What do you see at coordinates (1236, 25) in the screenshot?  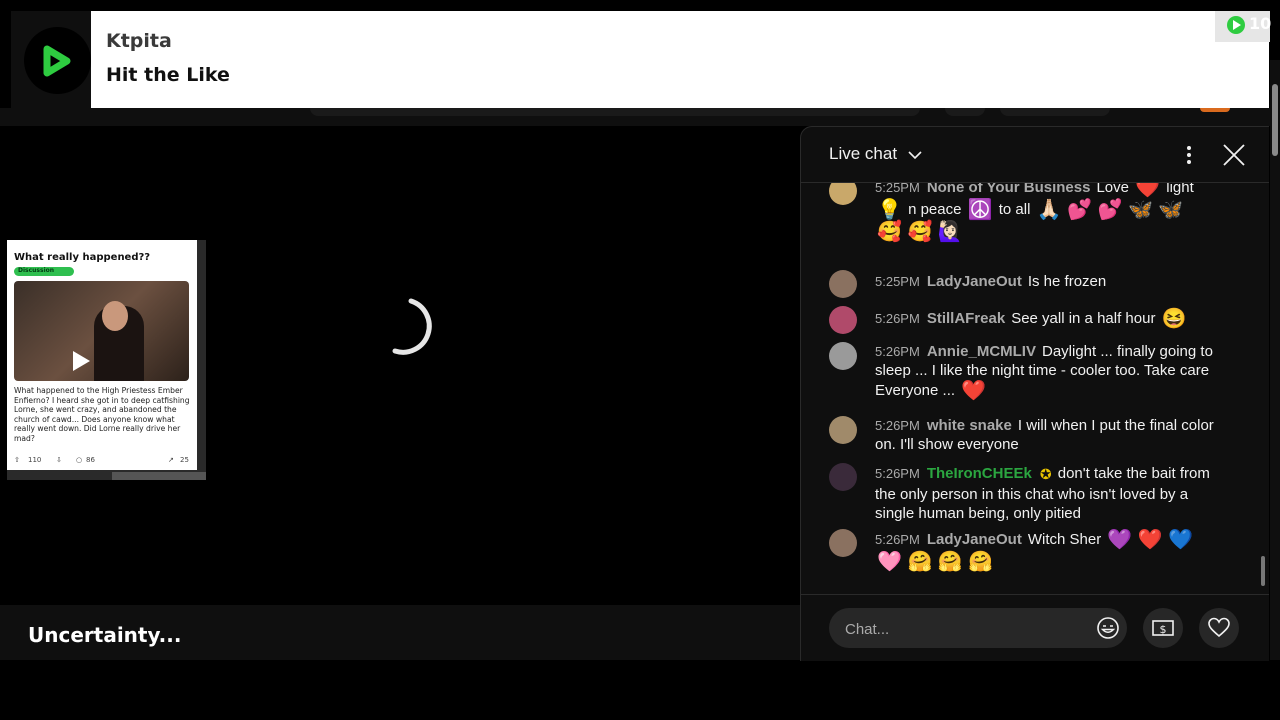 I see `small-play-icon` at bounding box center [1236, 25].